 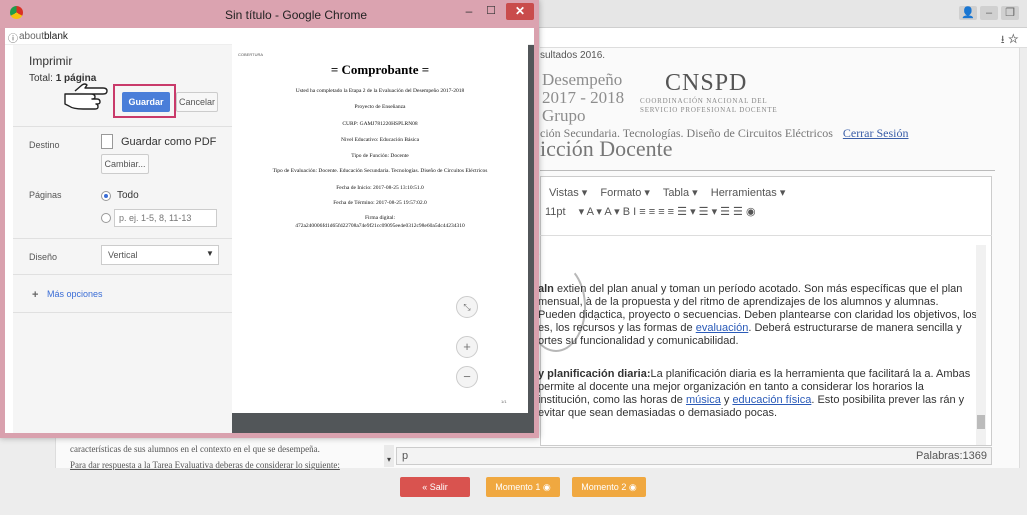 What do you see at coordinates (41, 78) in the screenshot?
I see `total-label: Total:` at bounding box center [41, 78].